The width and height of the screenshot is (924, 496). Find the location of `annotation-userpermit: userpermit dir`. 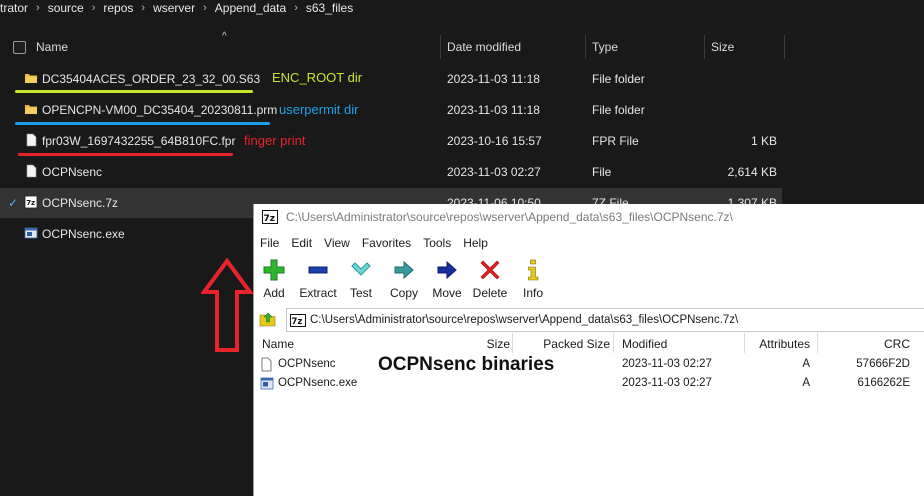

annotation-userpermit: userpermit dir is located at coordinates (319, 109).